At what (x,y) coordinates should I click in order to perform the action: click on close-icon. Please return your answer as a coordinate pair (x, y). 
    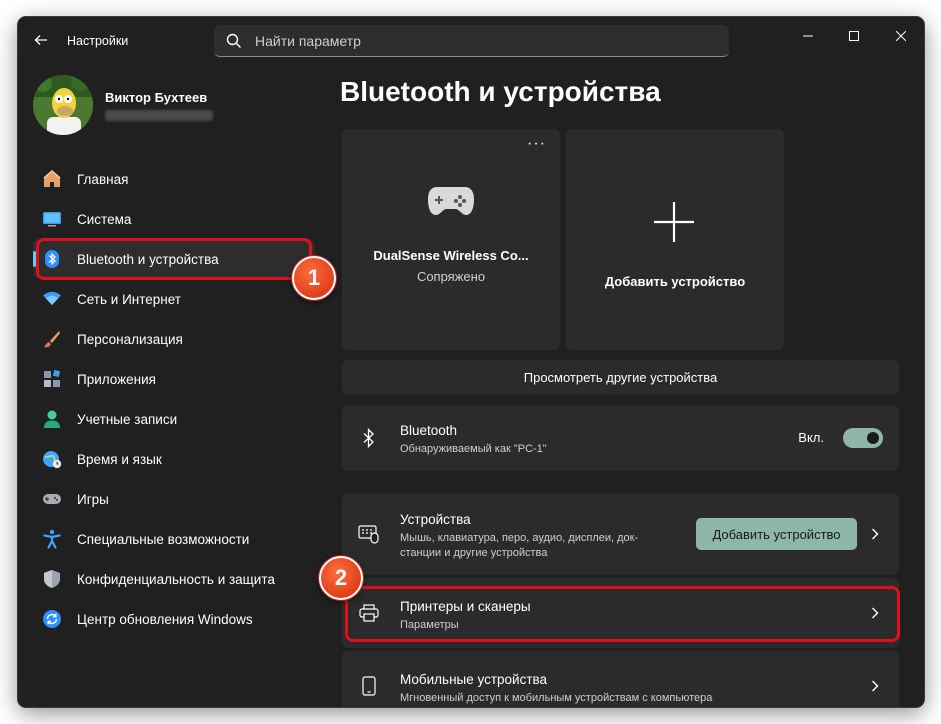
    Looking at the image, I should click on (901, 36).